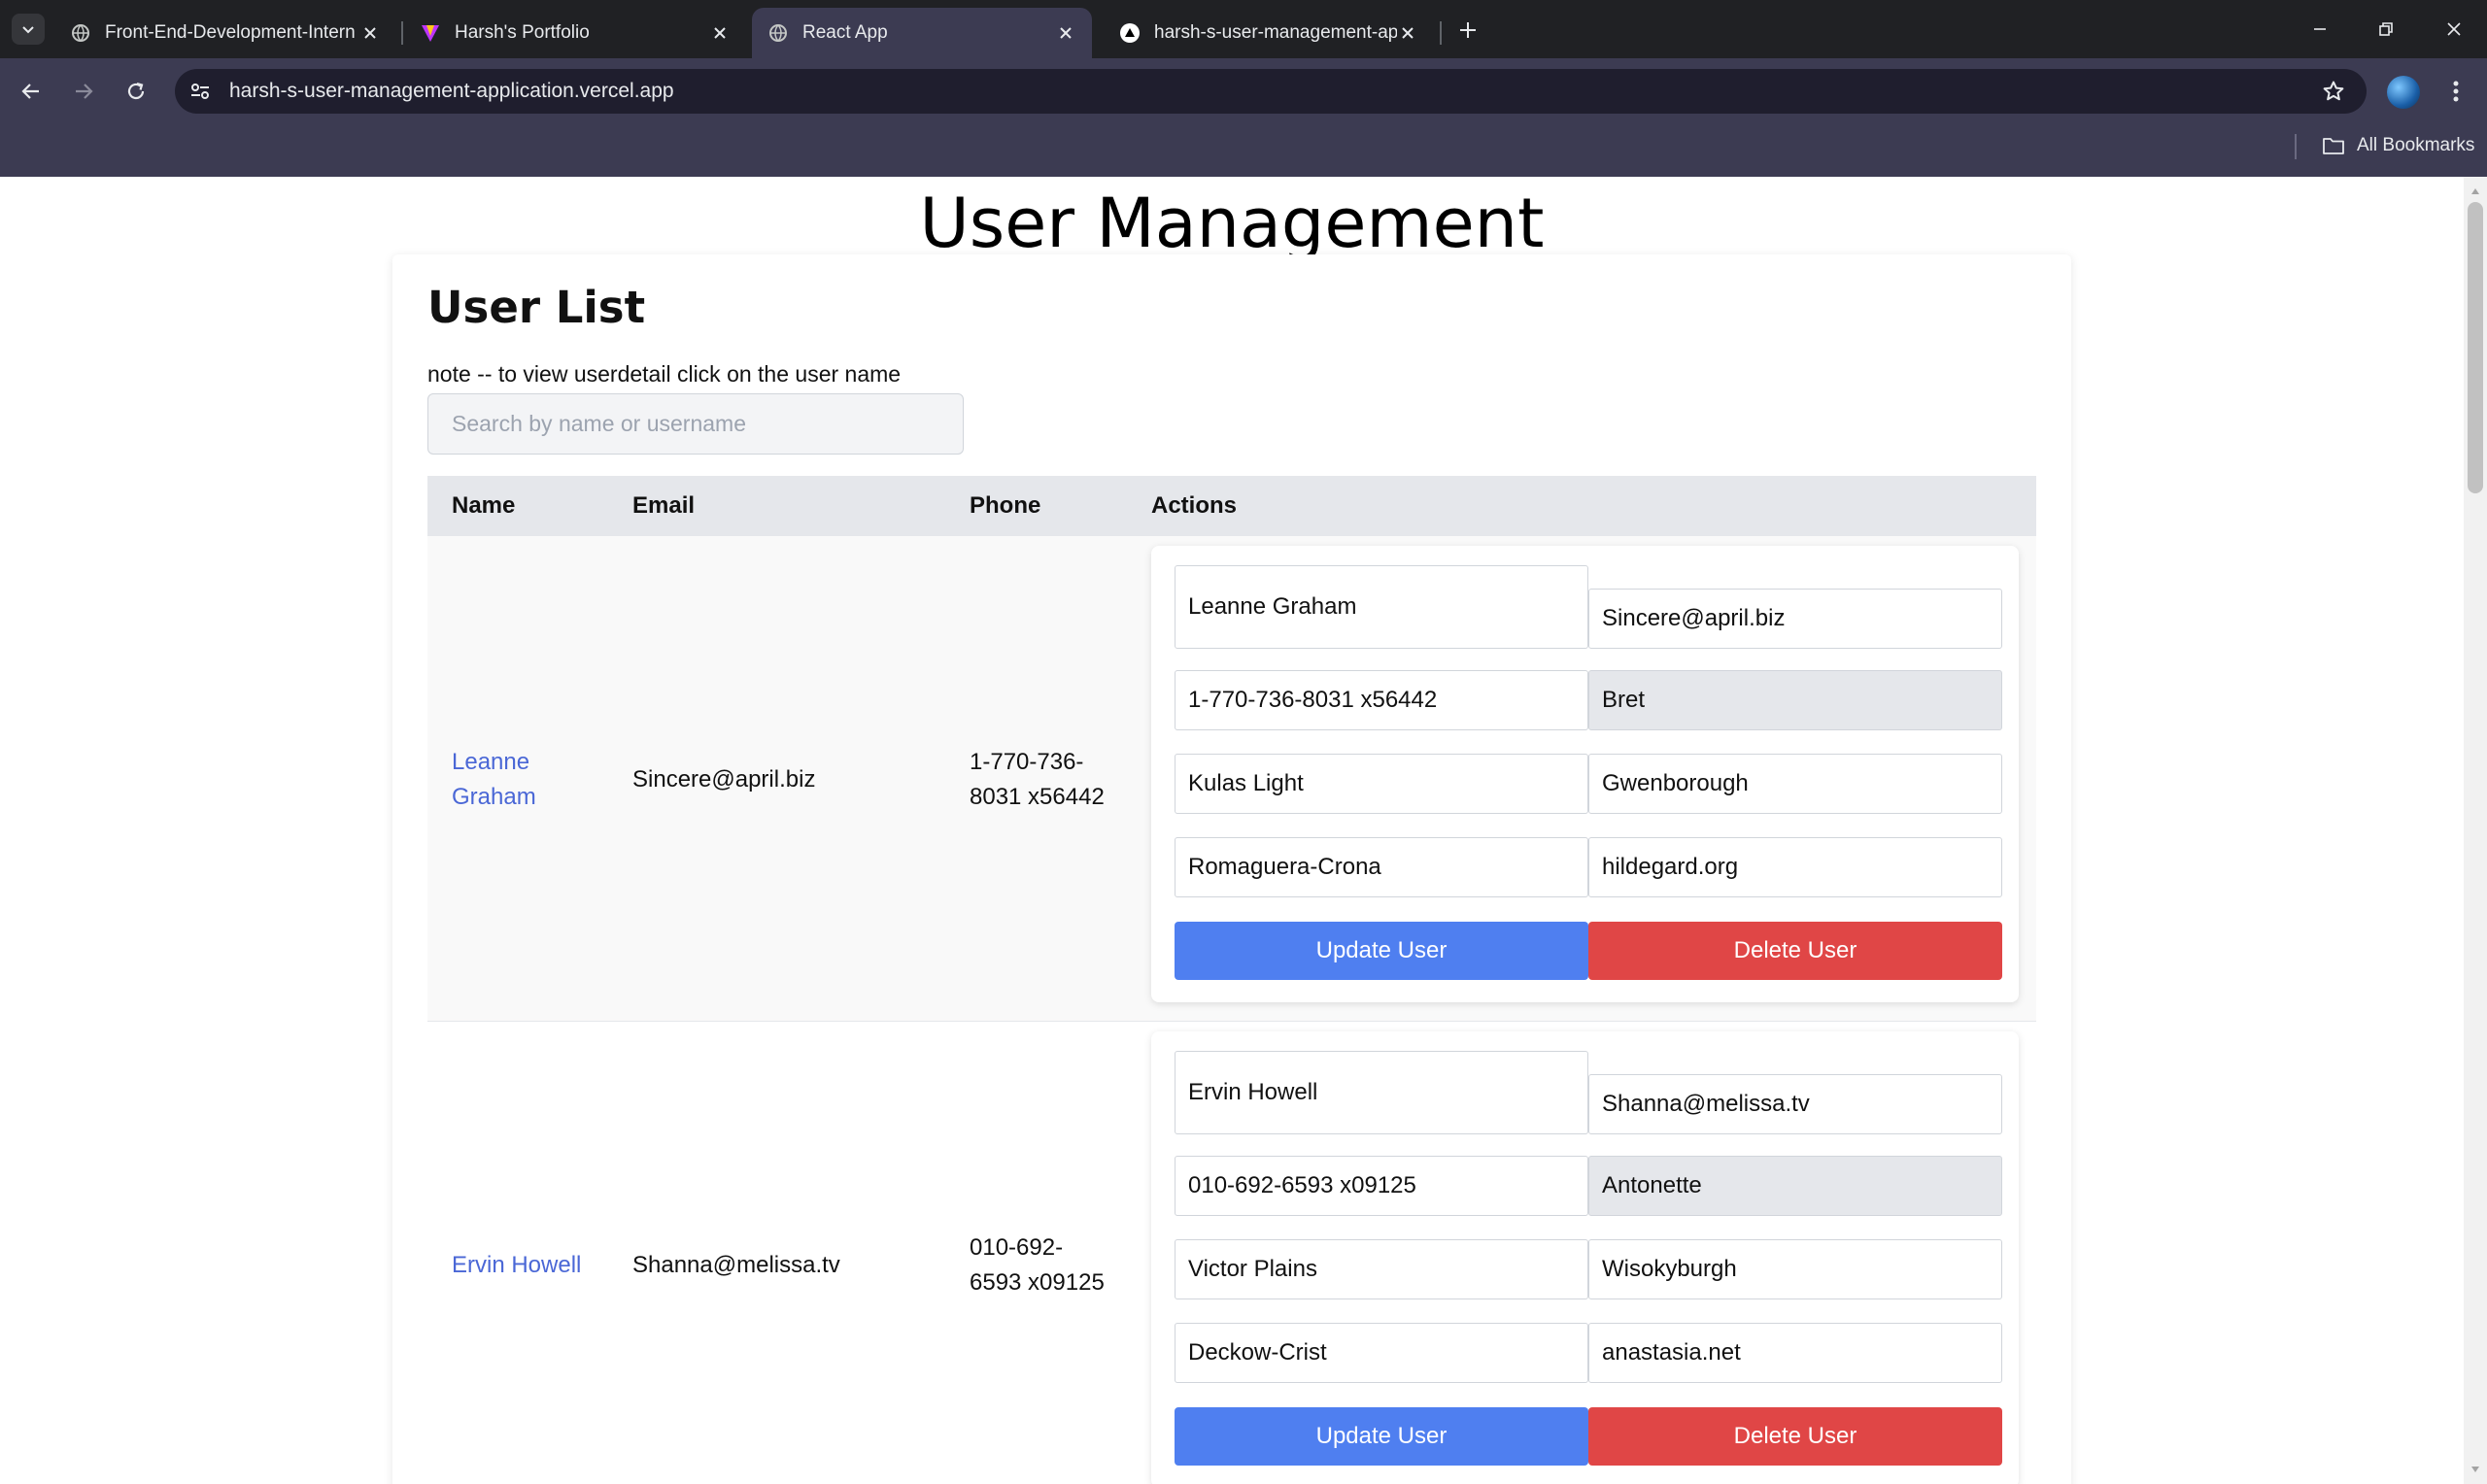 This screenshot has width=2487, height=1484. I want to click on minimize-icon, so click(2320, 29).